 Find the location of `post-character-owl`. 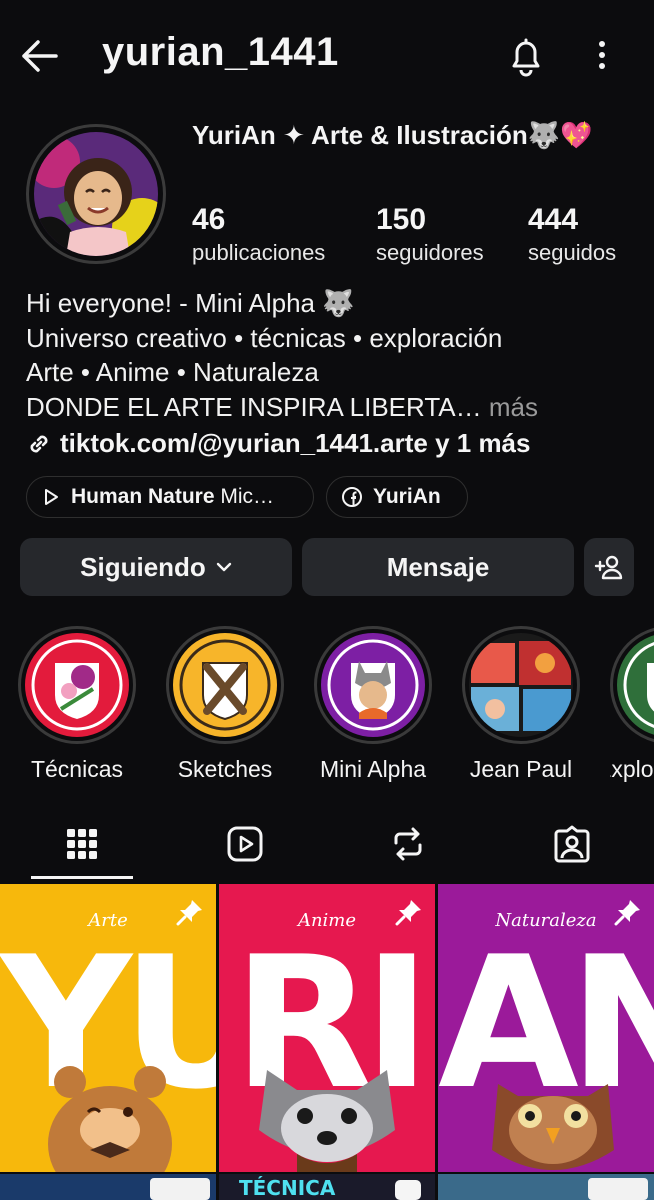

post-character-owl is located at coordinates (553, 1127).